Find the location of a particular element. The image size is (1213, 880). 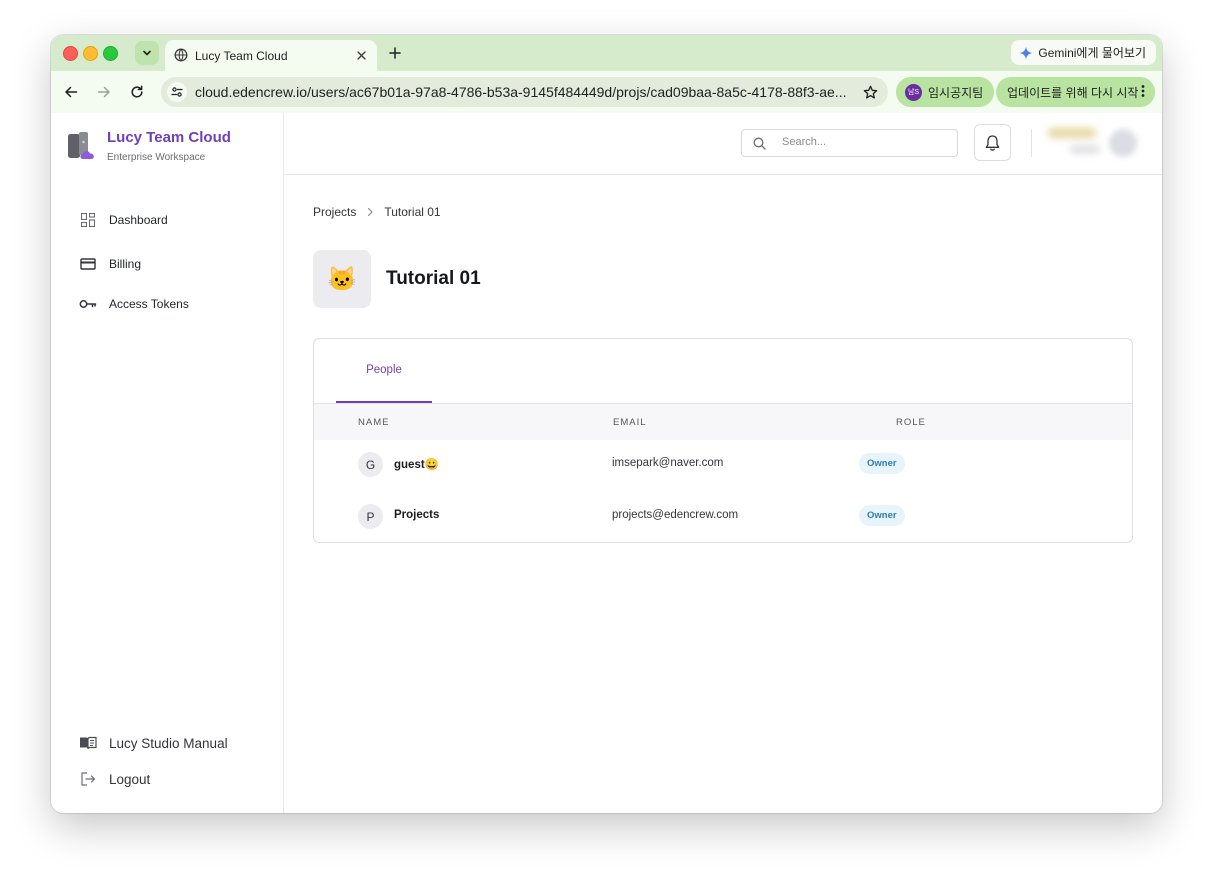

lucy-logo-icon is located at coordinates (81, 145).